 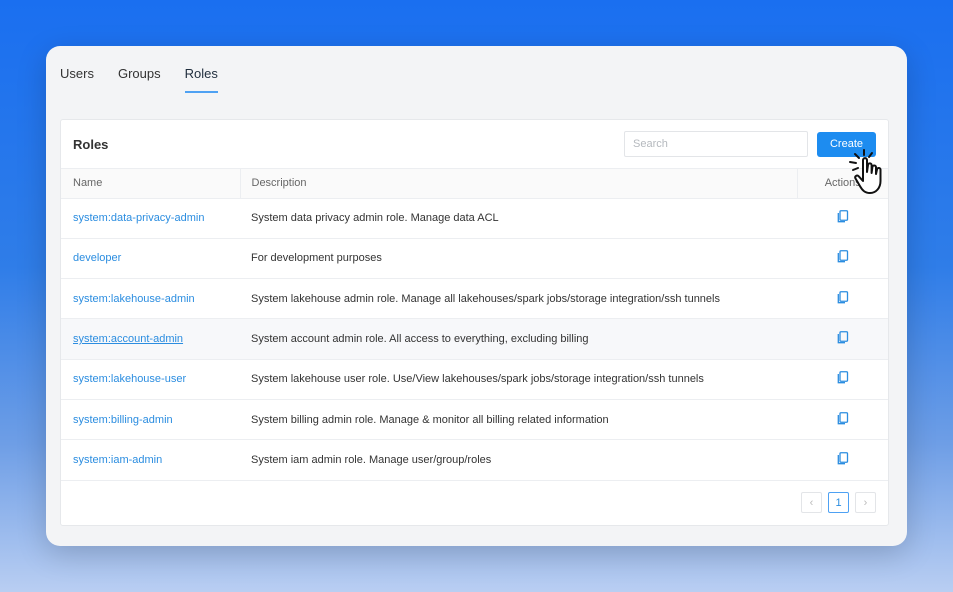 I want to click on tab-roles: Roles, so click(x=201, y=78).